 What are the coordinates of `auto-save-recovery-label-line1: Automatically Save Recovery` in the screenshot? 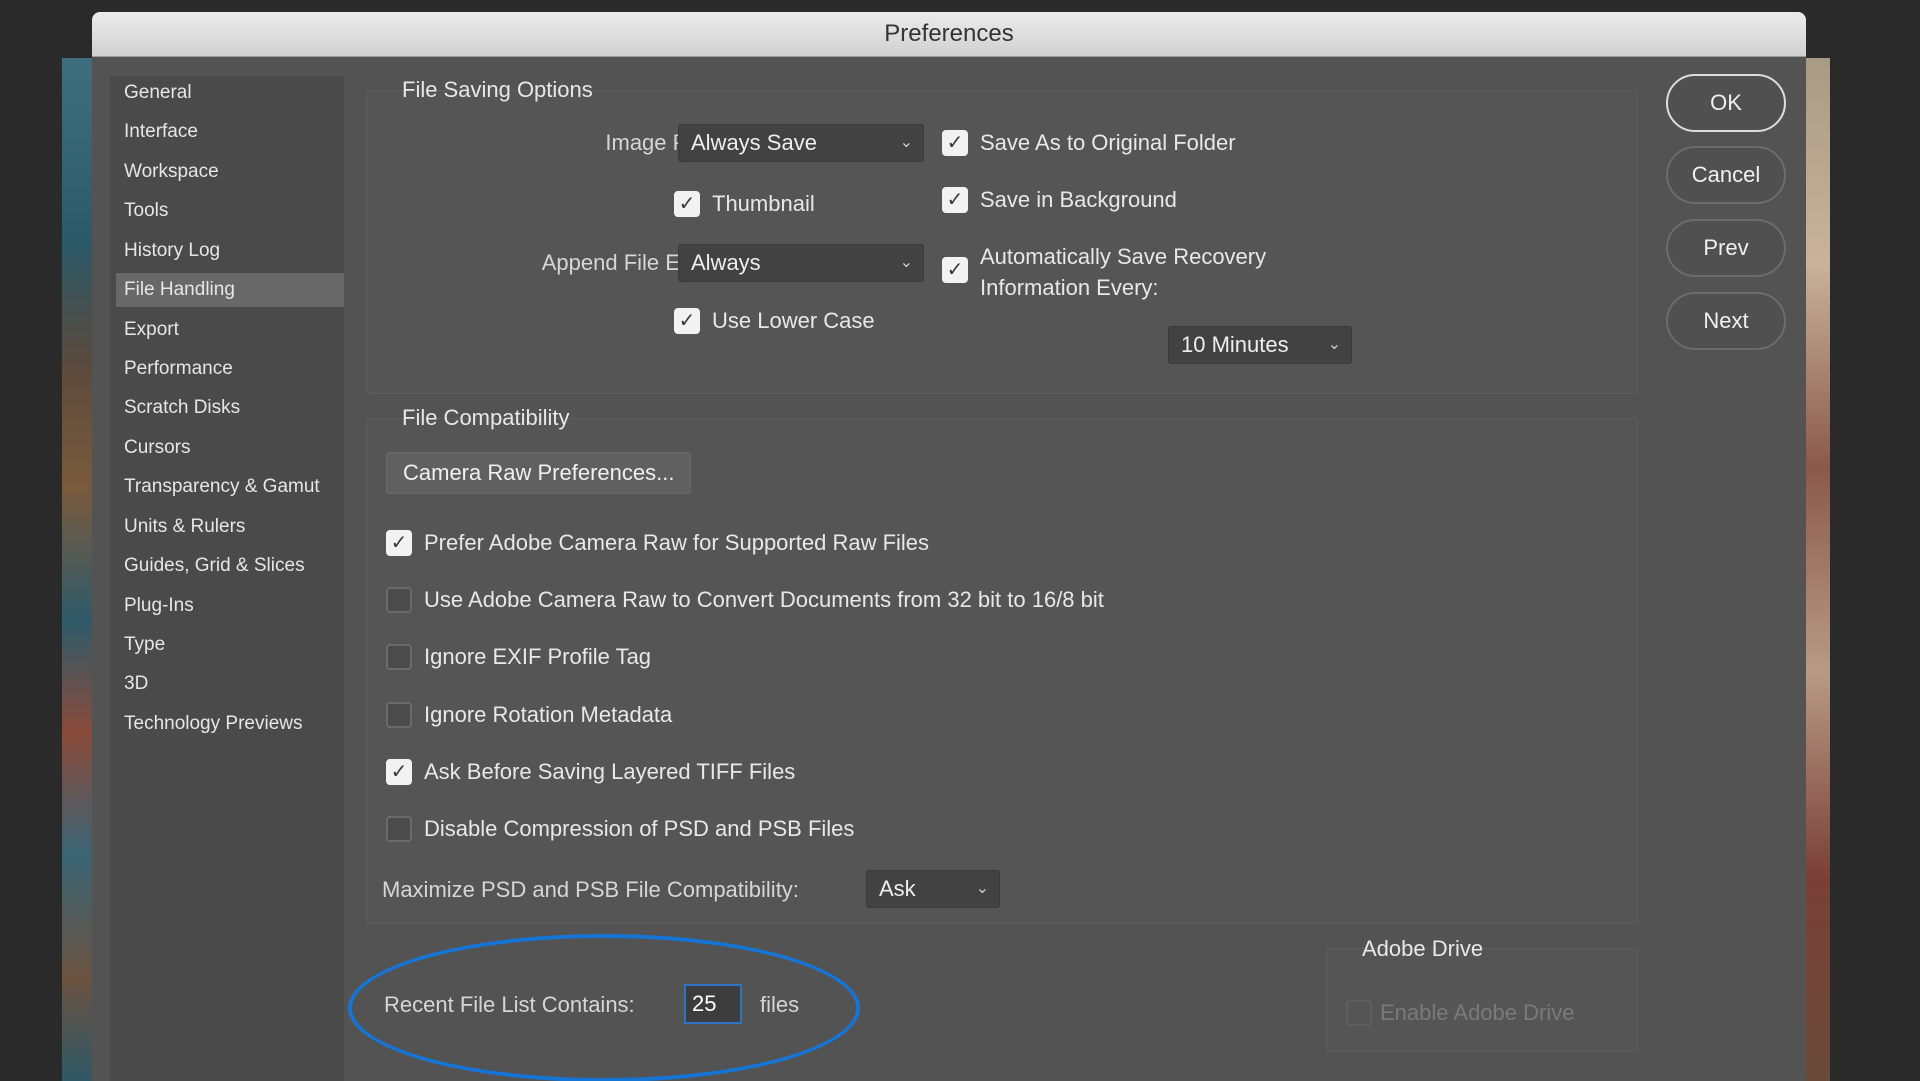 It's located at (1123, 256).